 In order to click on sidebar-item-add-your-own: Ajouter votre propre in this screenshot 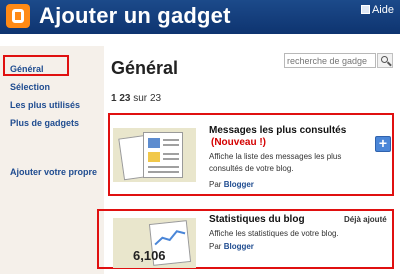, I will do `click(53, 172)`.